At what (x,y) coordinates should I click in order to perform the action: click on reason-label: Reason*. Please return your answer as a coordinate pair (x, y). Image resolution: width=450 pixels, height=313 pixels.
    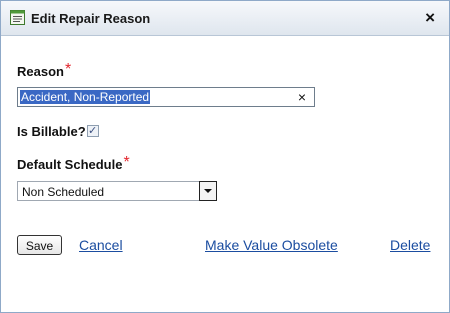
    Looking at the image, I should click on (44, 71).